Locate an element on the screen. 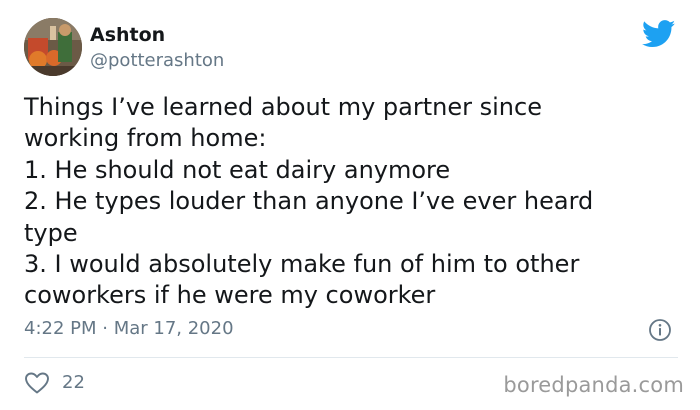 This screenshot has width=700, height=410. watermark: boredpanda.com is located at coordinates (593, 385).